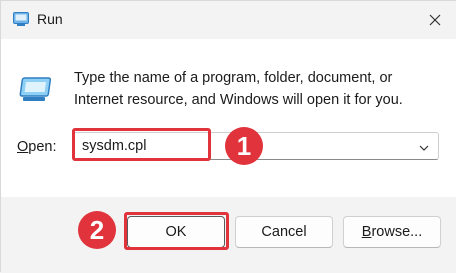 This screenshot has width=456, height=273. Describe the element at coordinates (244, 146) in the screenshot. I see `step-badge-1: 1` at that location.